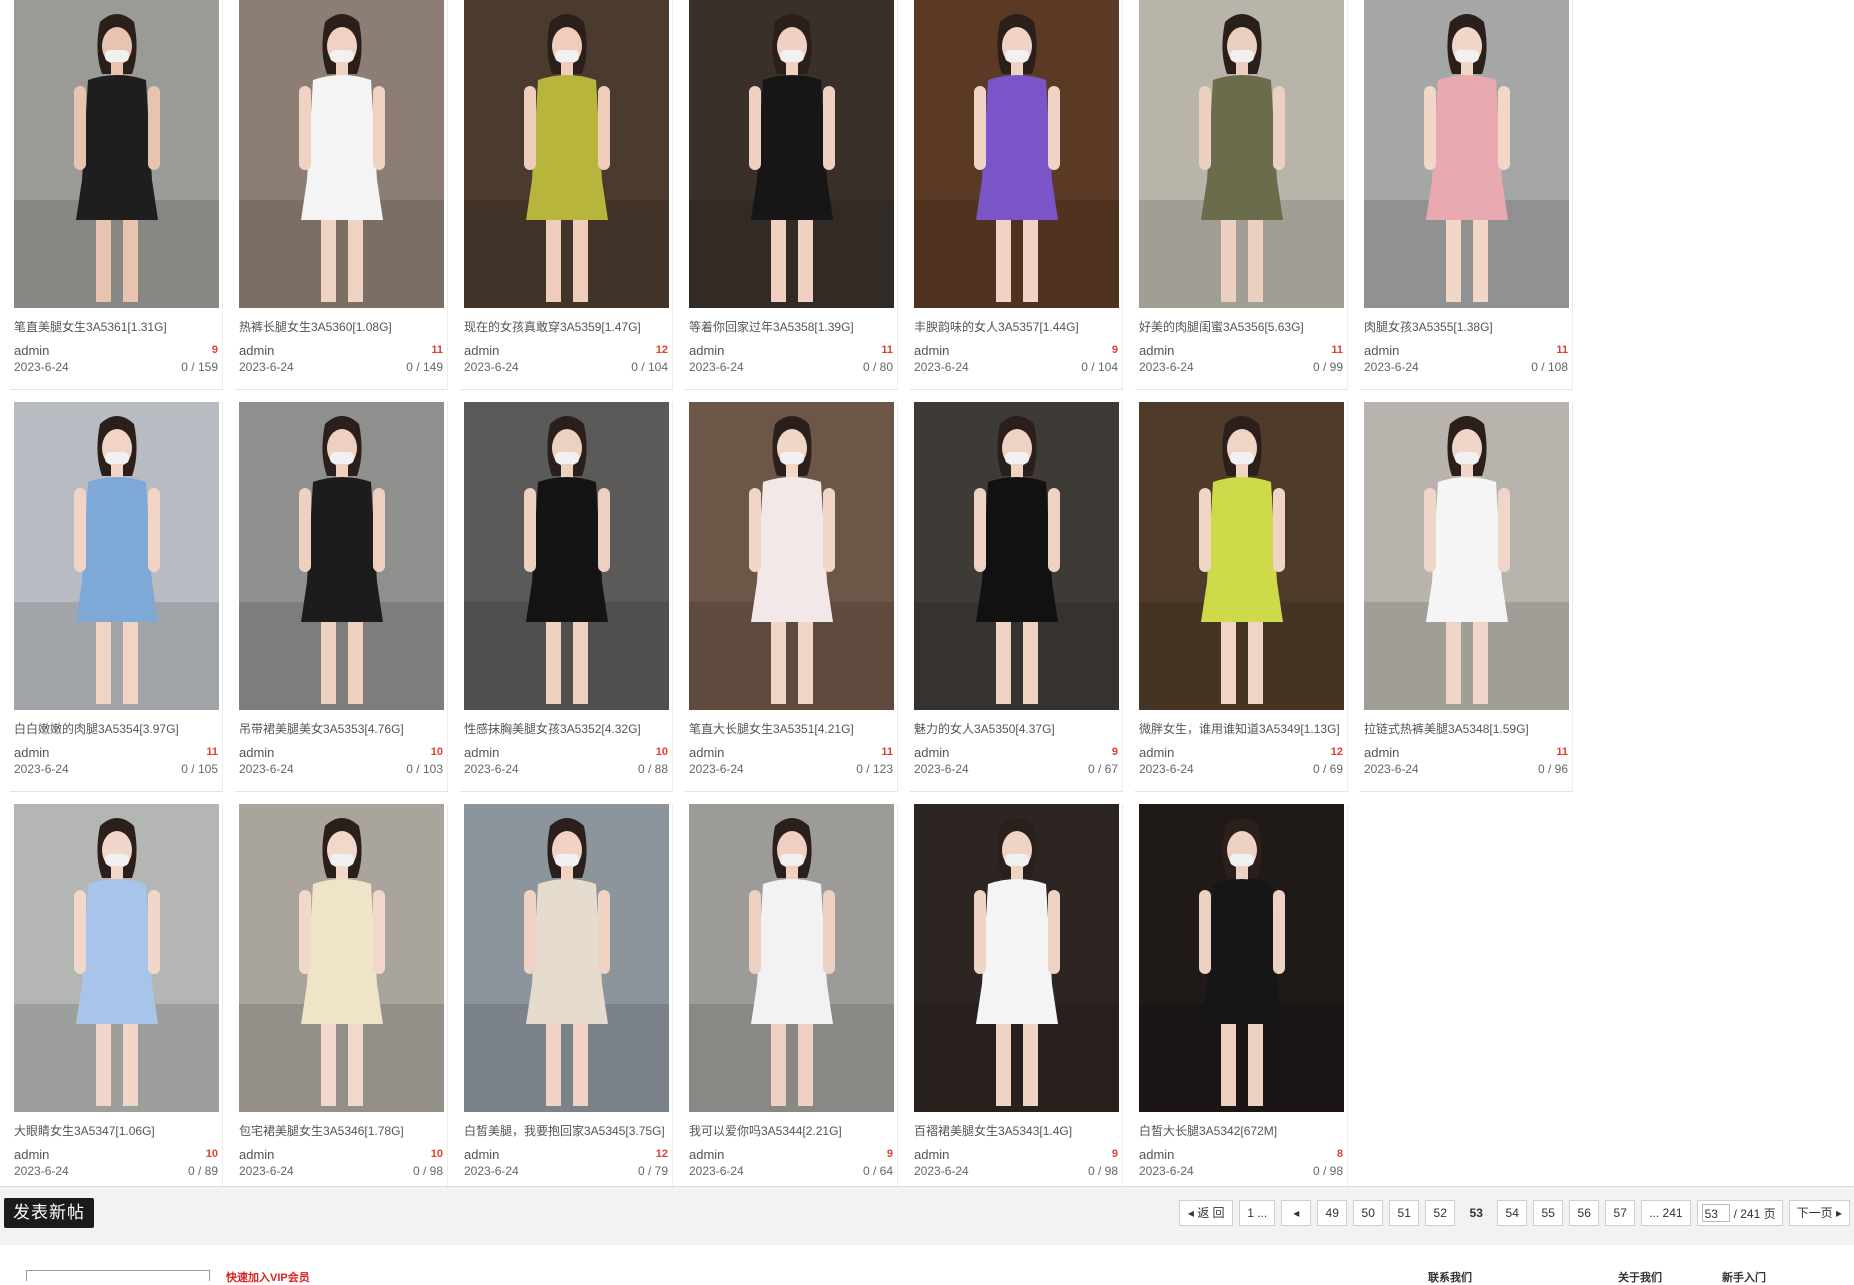 This screenshot has width=1854, height=1285. Describe the element at coordinates (1440, 1213) in the screenshot. I see `page-number: 52` at that location.